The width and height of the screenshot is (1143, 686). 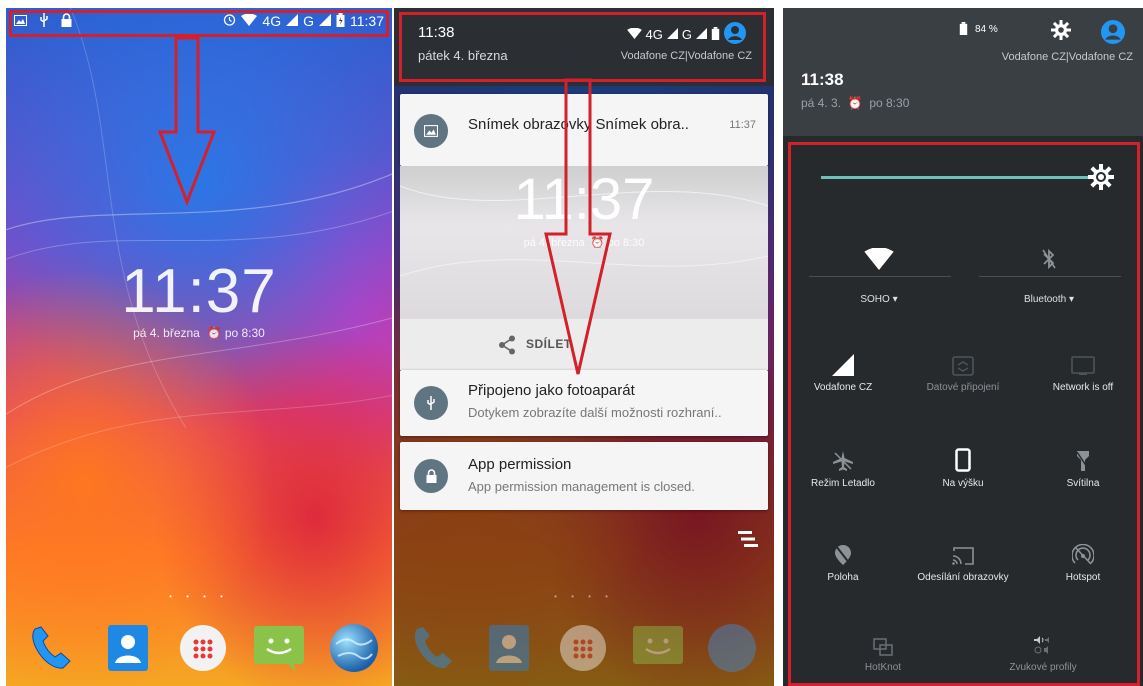 I want to click on share-label: SDÍLET, so click(x=549, y=344).